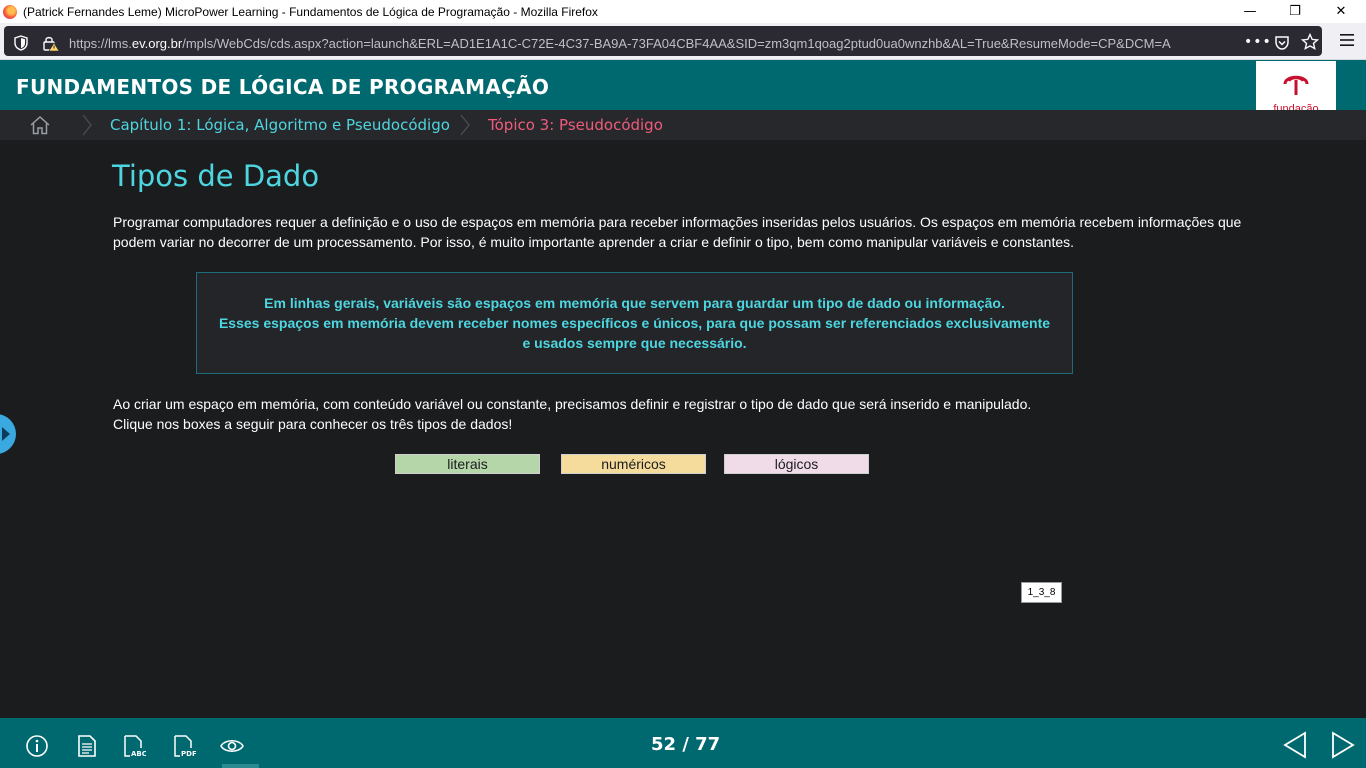  What do you see at coordinates (633, 464) in the screenshot?
I see `type-box-numericos: numéricos` at bounding box center [633, 464].